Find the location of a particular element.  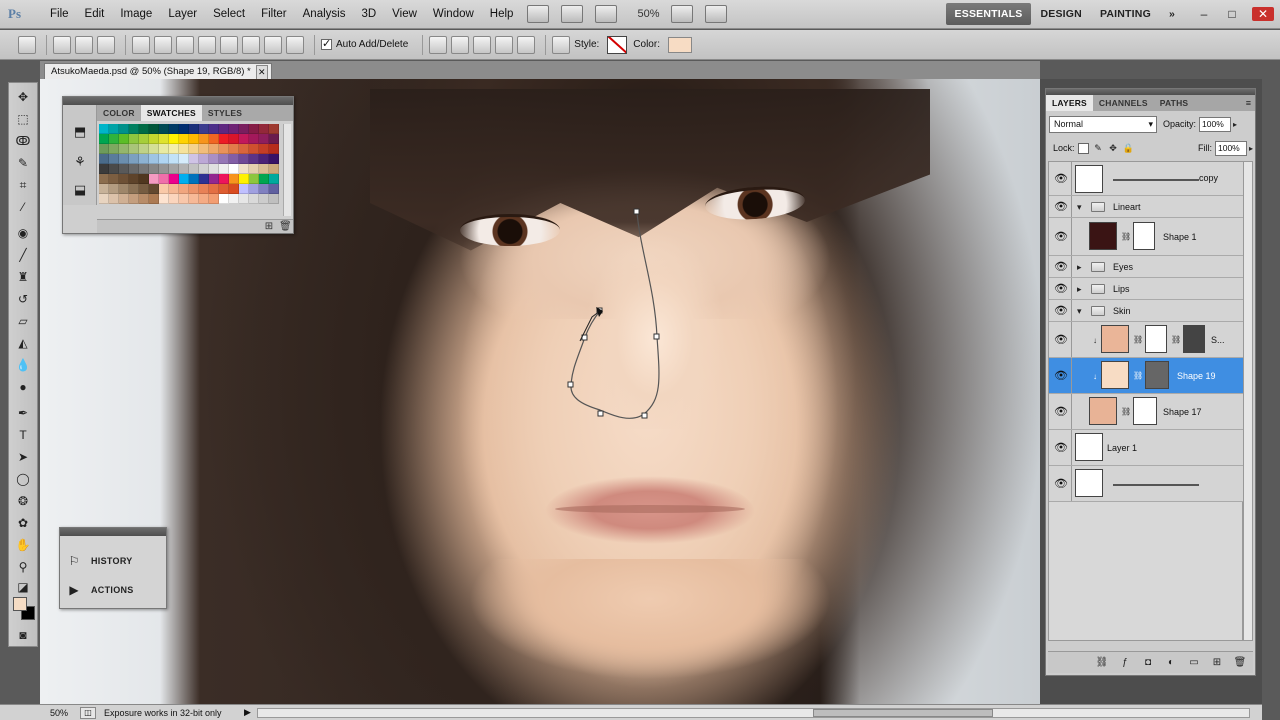

scrollbar-thumb is located at coordinates (902, 712).